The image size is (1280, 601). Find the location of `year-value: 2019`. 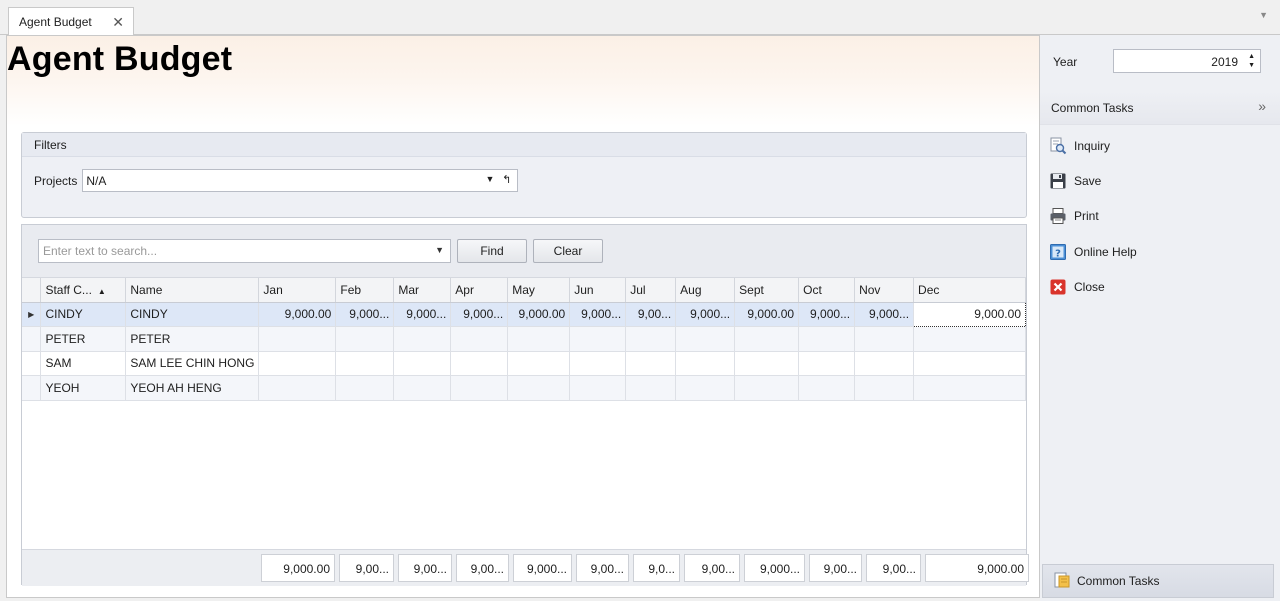

year-value: 2019 is located at coordinates (1224, 62).